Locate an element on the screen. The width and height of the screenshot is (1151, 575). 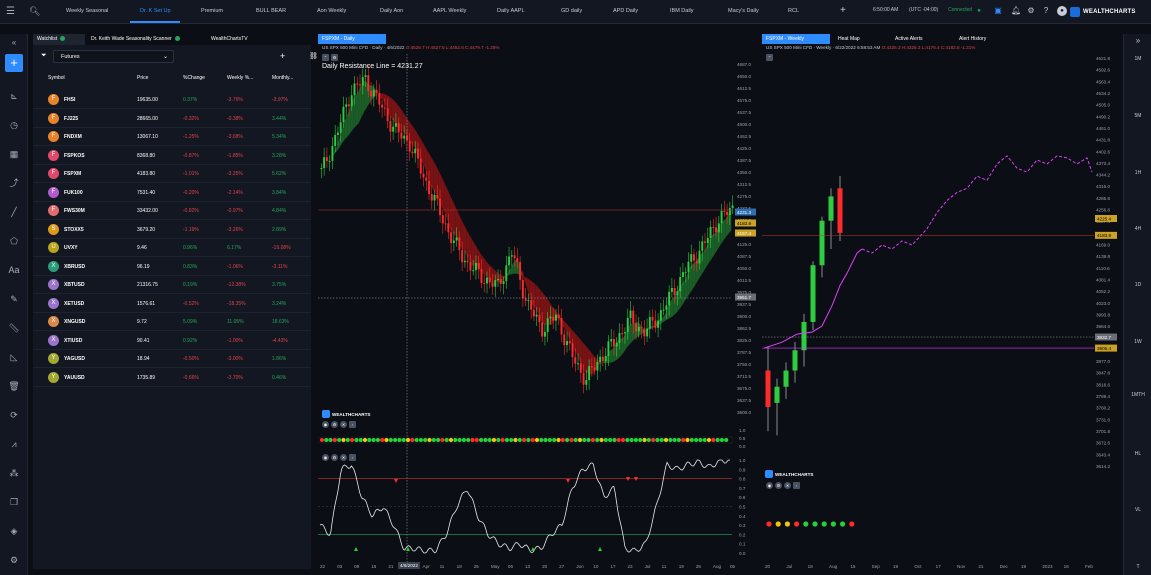
col-symbol: Symbol is located at coordinates (56, 78).